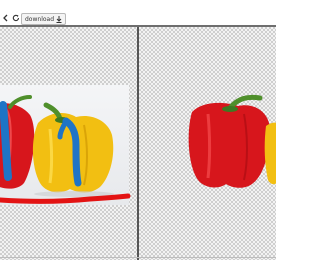  I want to click on output-image, so click(231, 142).